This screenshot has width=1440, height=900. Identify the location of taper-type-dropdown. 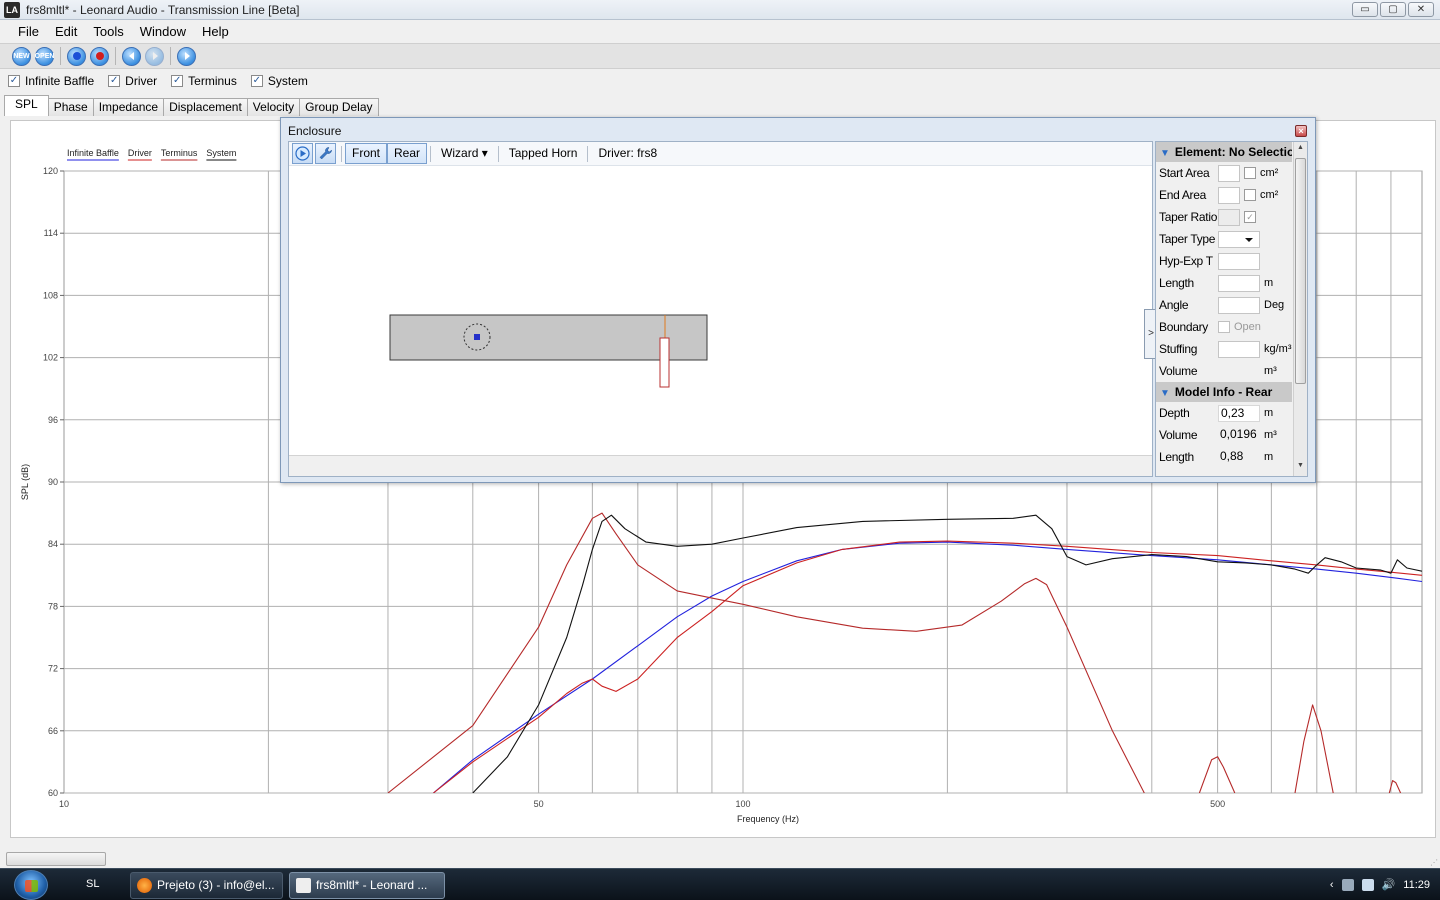
(1239, 239).